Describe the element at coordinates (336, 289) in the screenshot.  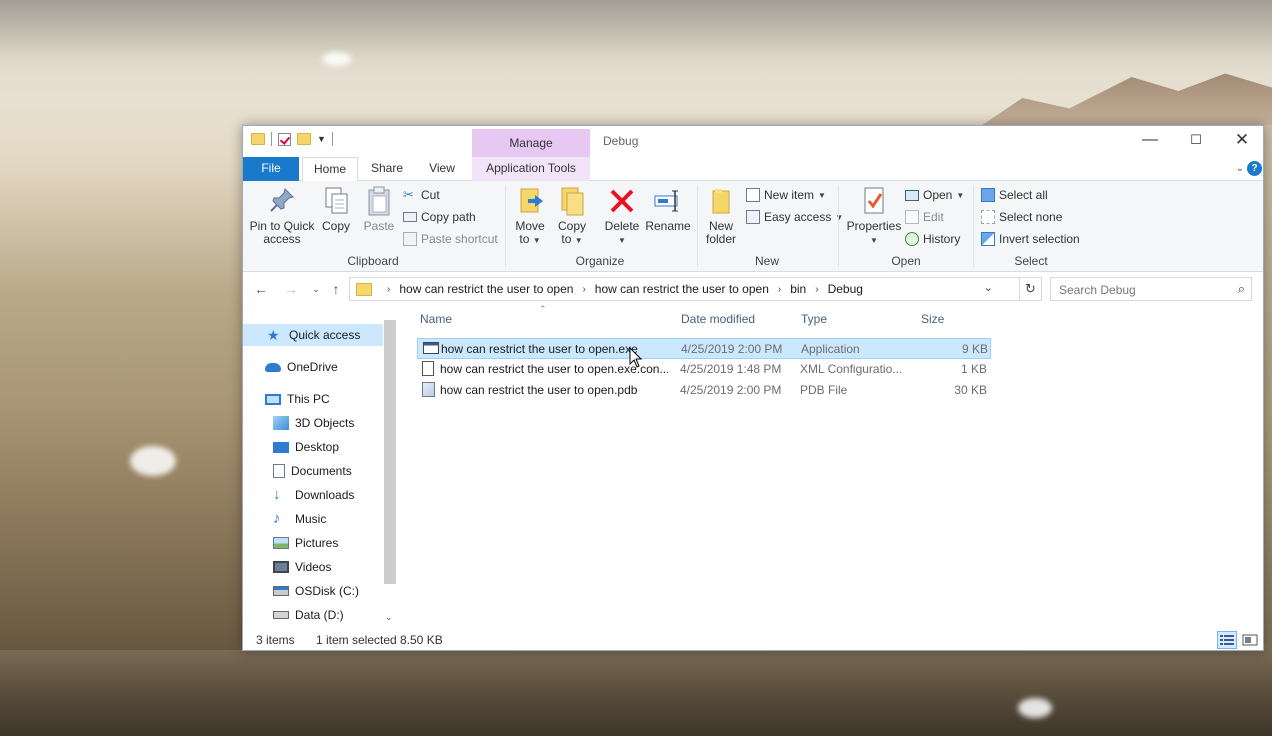
I see `up-arrow-icon: ↑` at that location.